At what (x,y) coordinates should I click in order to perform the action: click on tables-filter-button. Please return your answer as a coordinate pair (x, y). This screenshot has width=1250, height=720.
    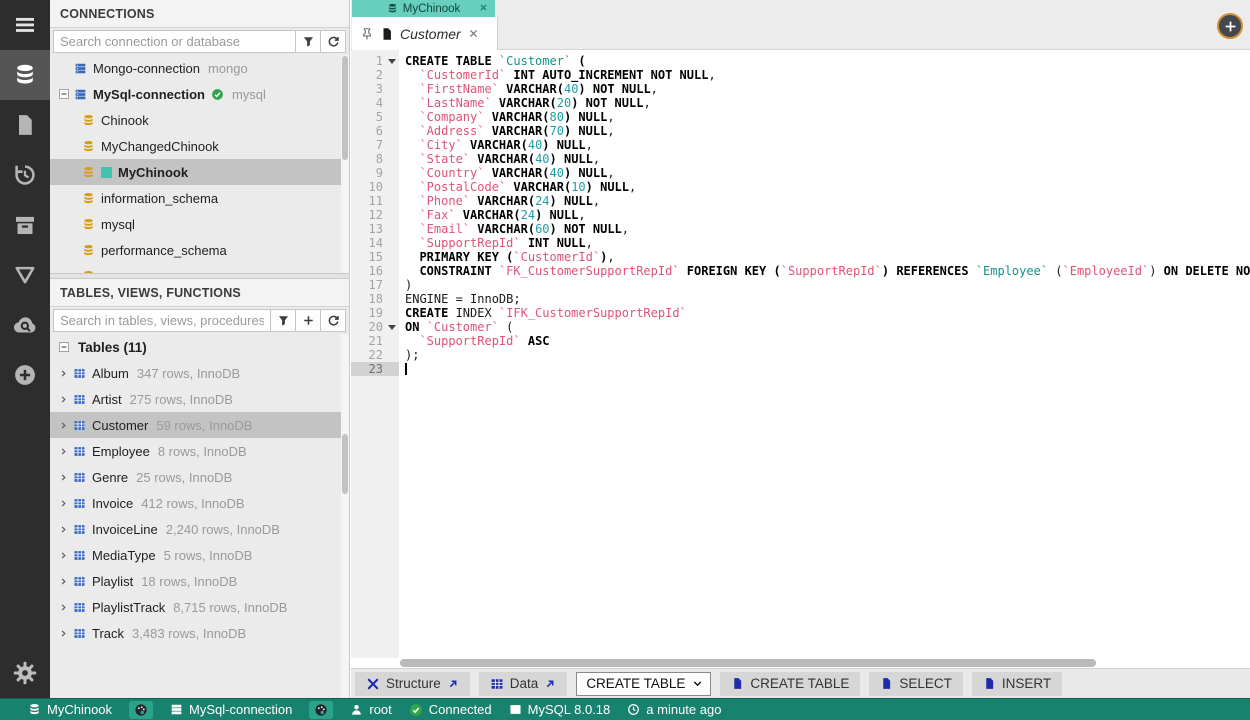
    Looking at the image, I should click on (283, 320).